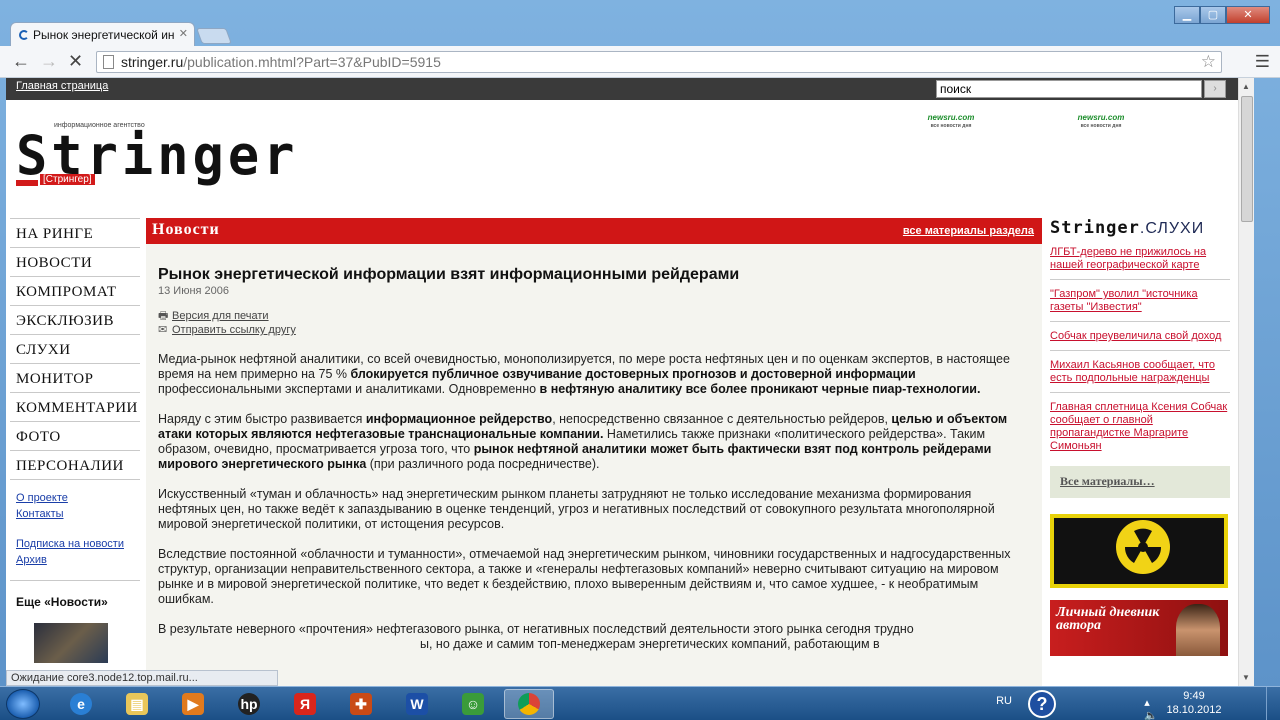 The image size is (1280, 720). Describe the element at coordinates (1247, 159) in the screenshot. I see `scroll-thumb` at that location.